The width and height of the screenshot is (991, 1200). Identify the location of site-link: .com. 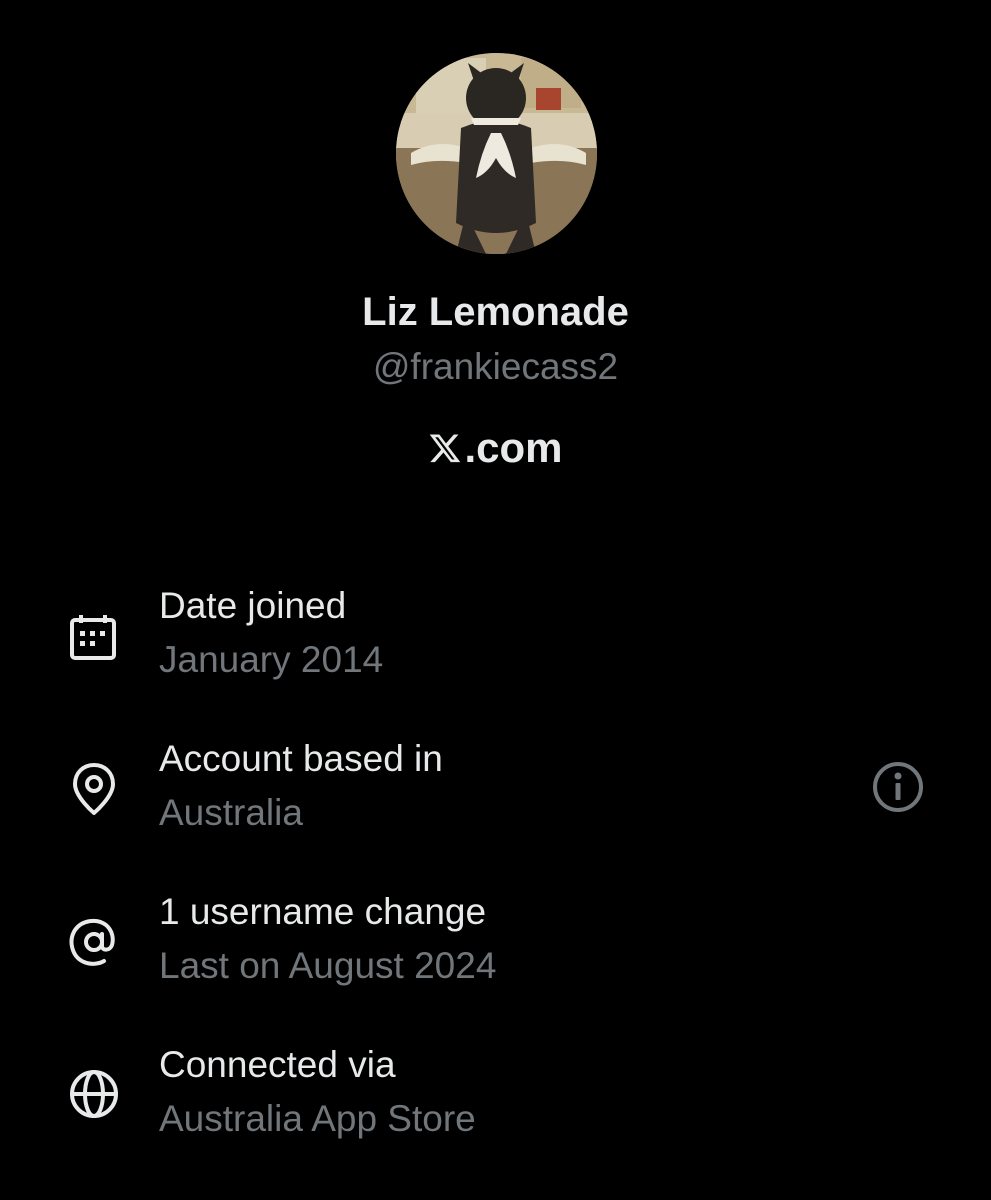
(495, 448).